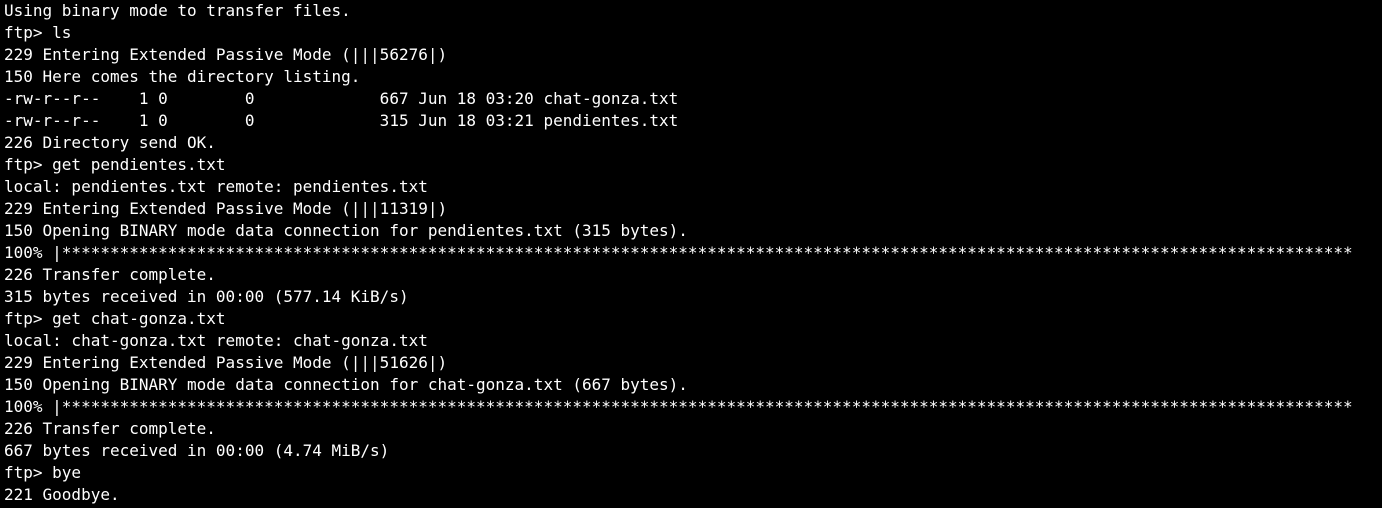  Describe the element at coordinates (177, 10) in the screenshot. I see `terminal-line: Using binary mode to transfer files.` at that location.